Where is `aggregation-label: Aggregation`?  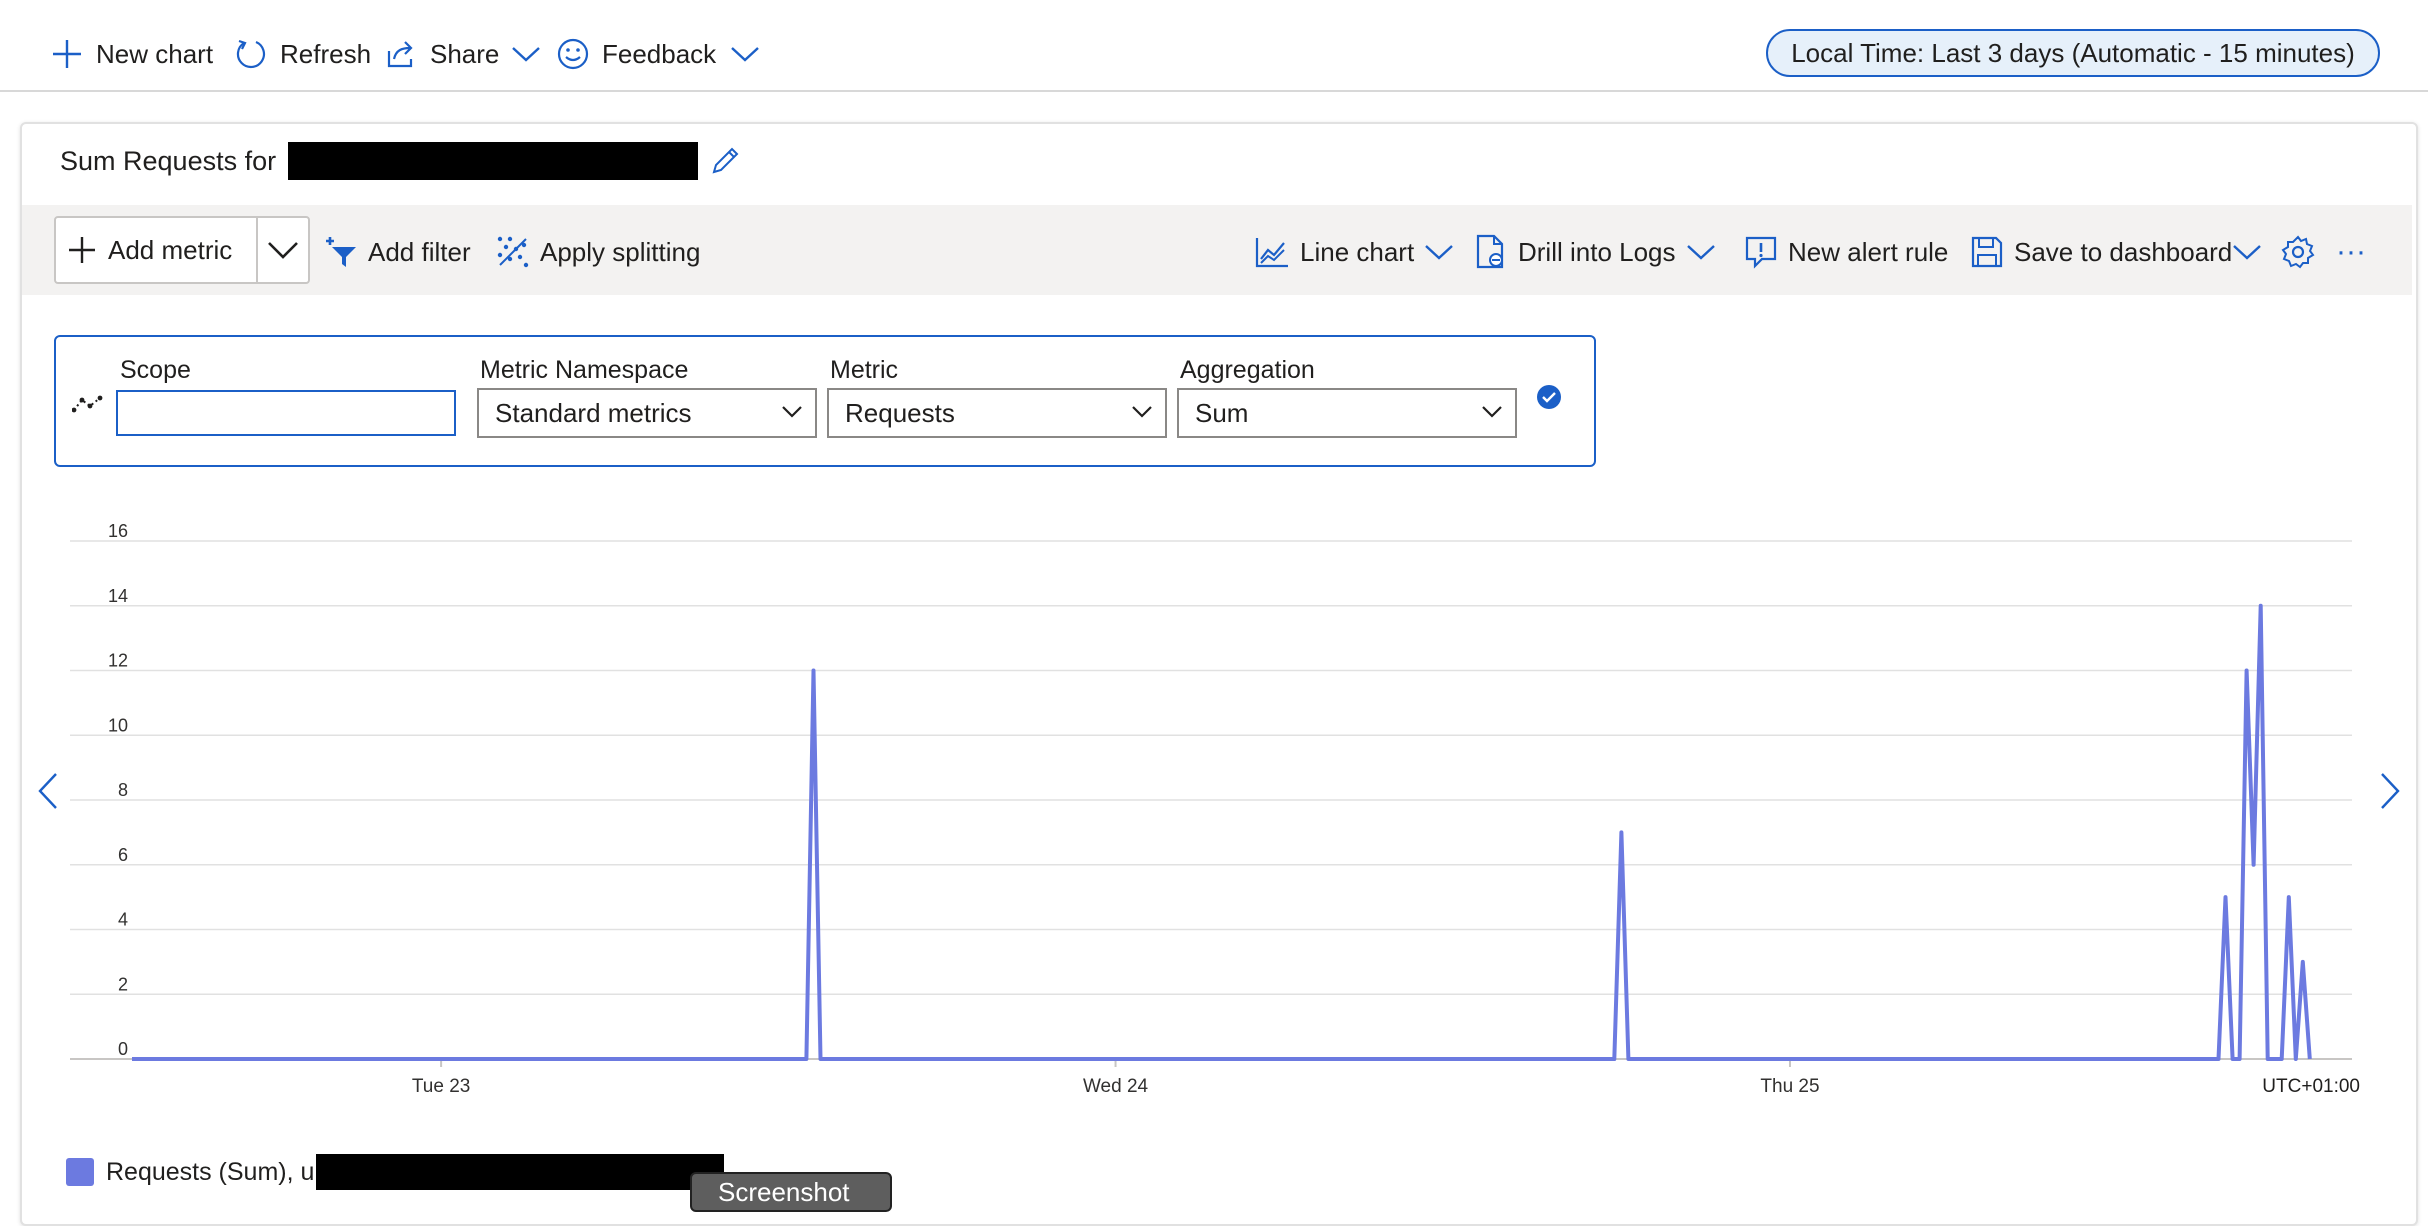 aggregation-label: Aggregation is located at coordinates (1247, 370).